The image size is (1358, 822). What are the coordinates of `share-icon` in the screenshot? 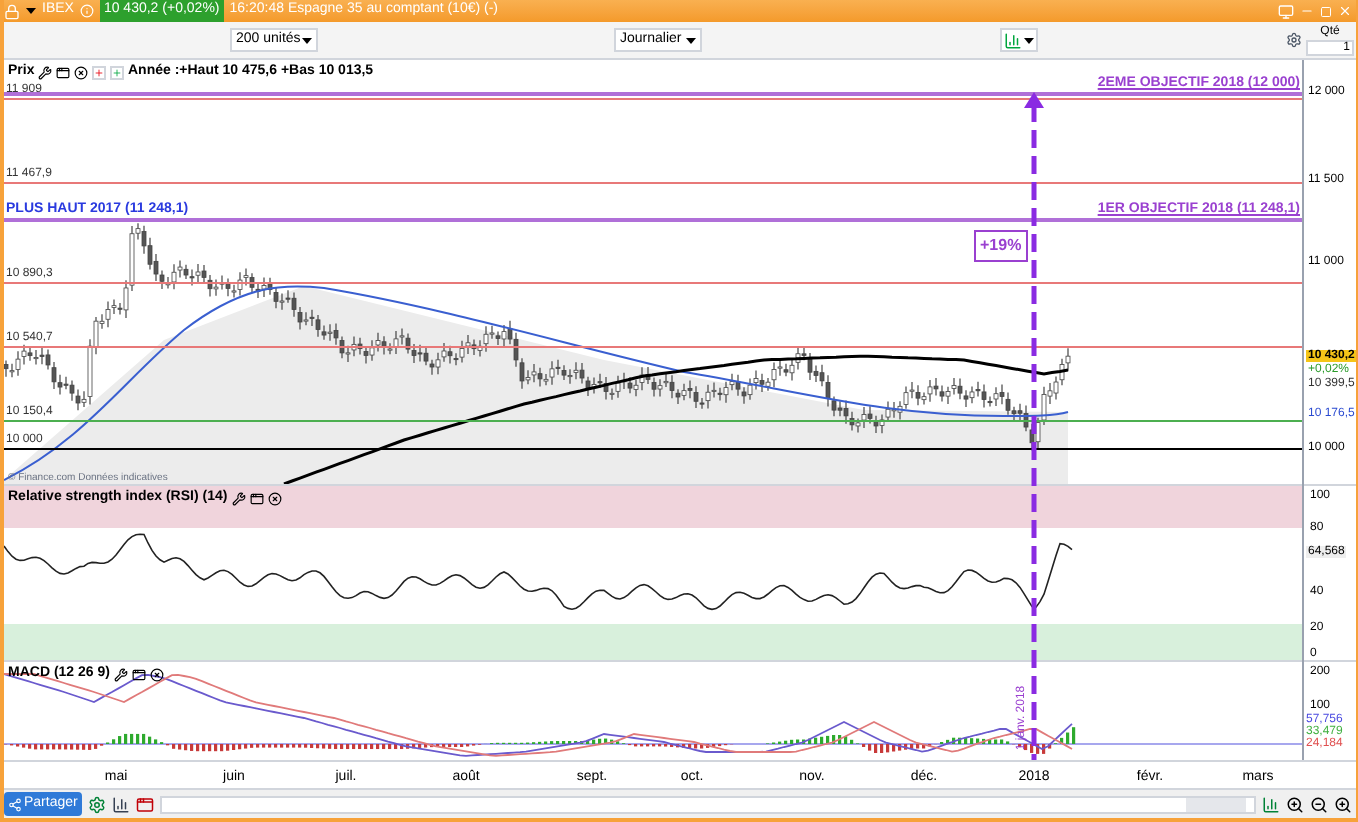 It's located at (15, 804).